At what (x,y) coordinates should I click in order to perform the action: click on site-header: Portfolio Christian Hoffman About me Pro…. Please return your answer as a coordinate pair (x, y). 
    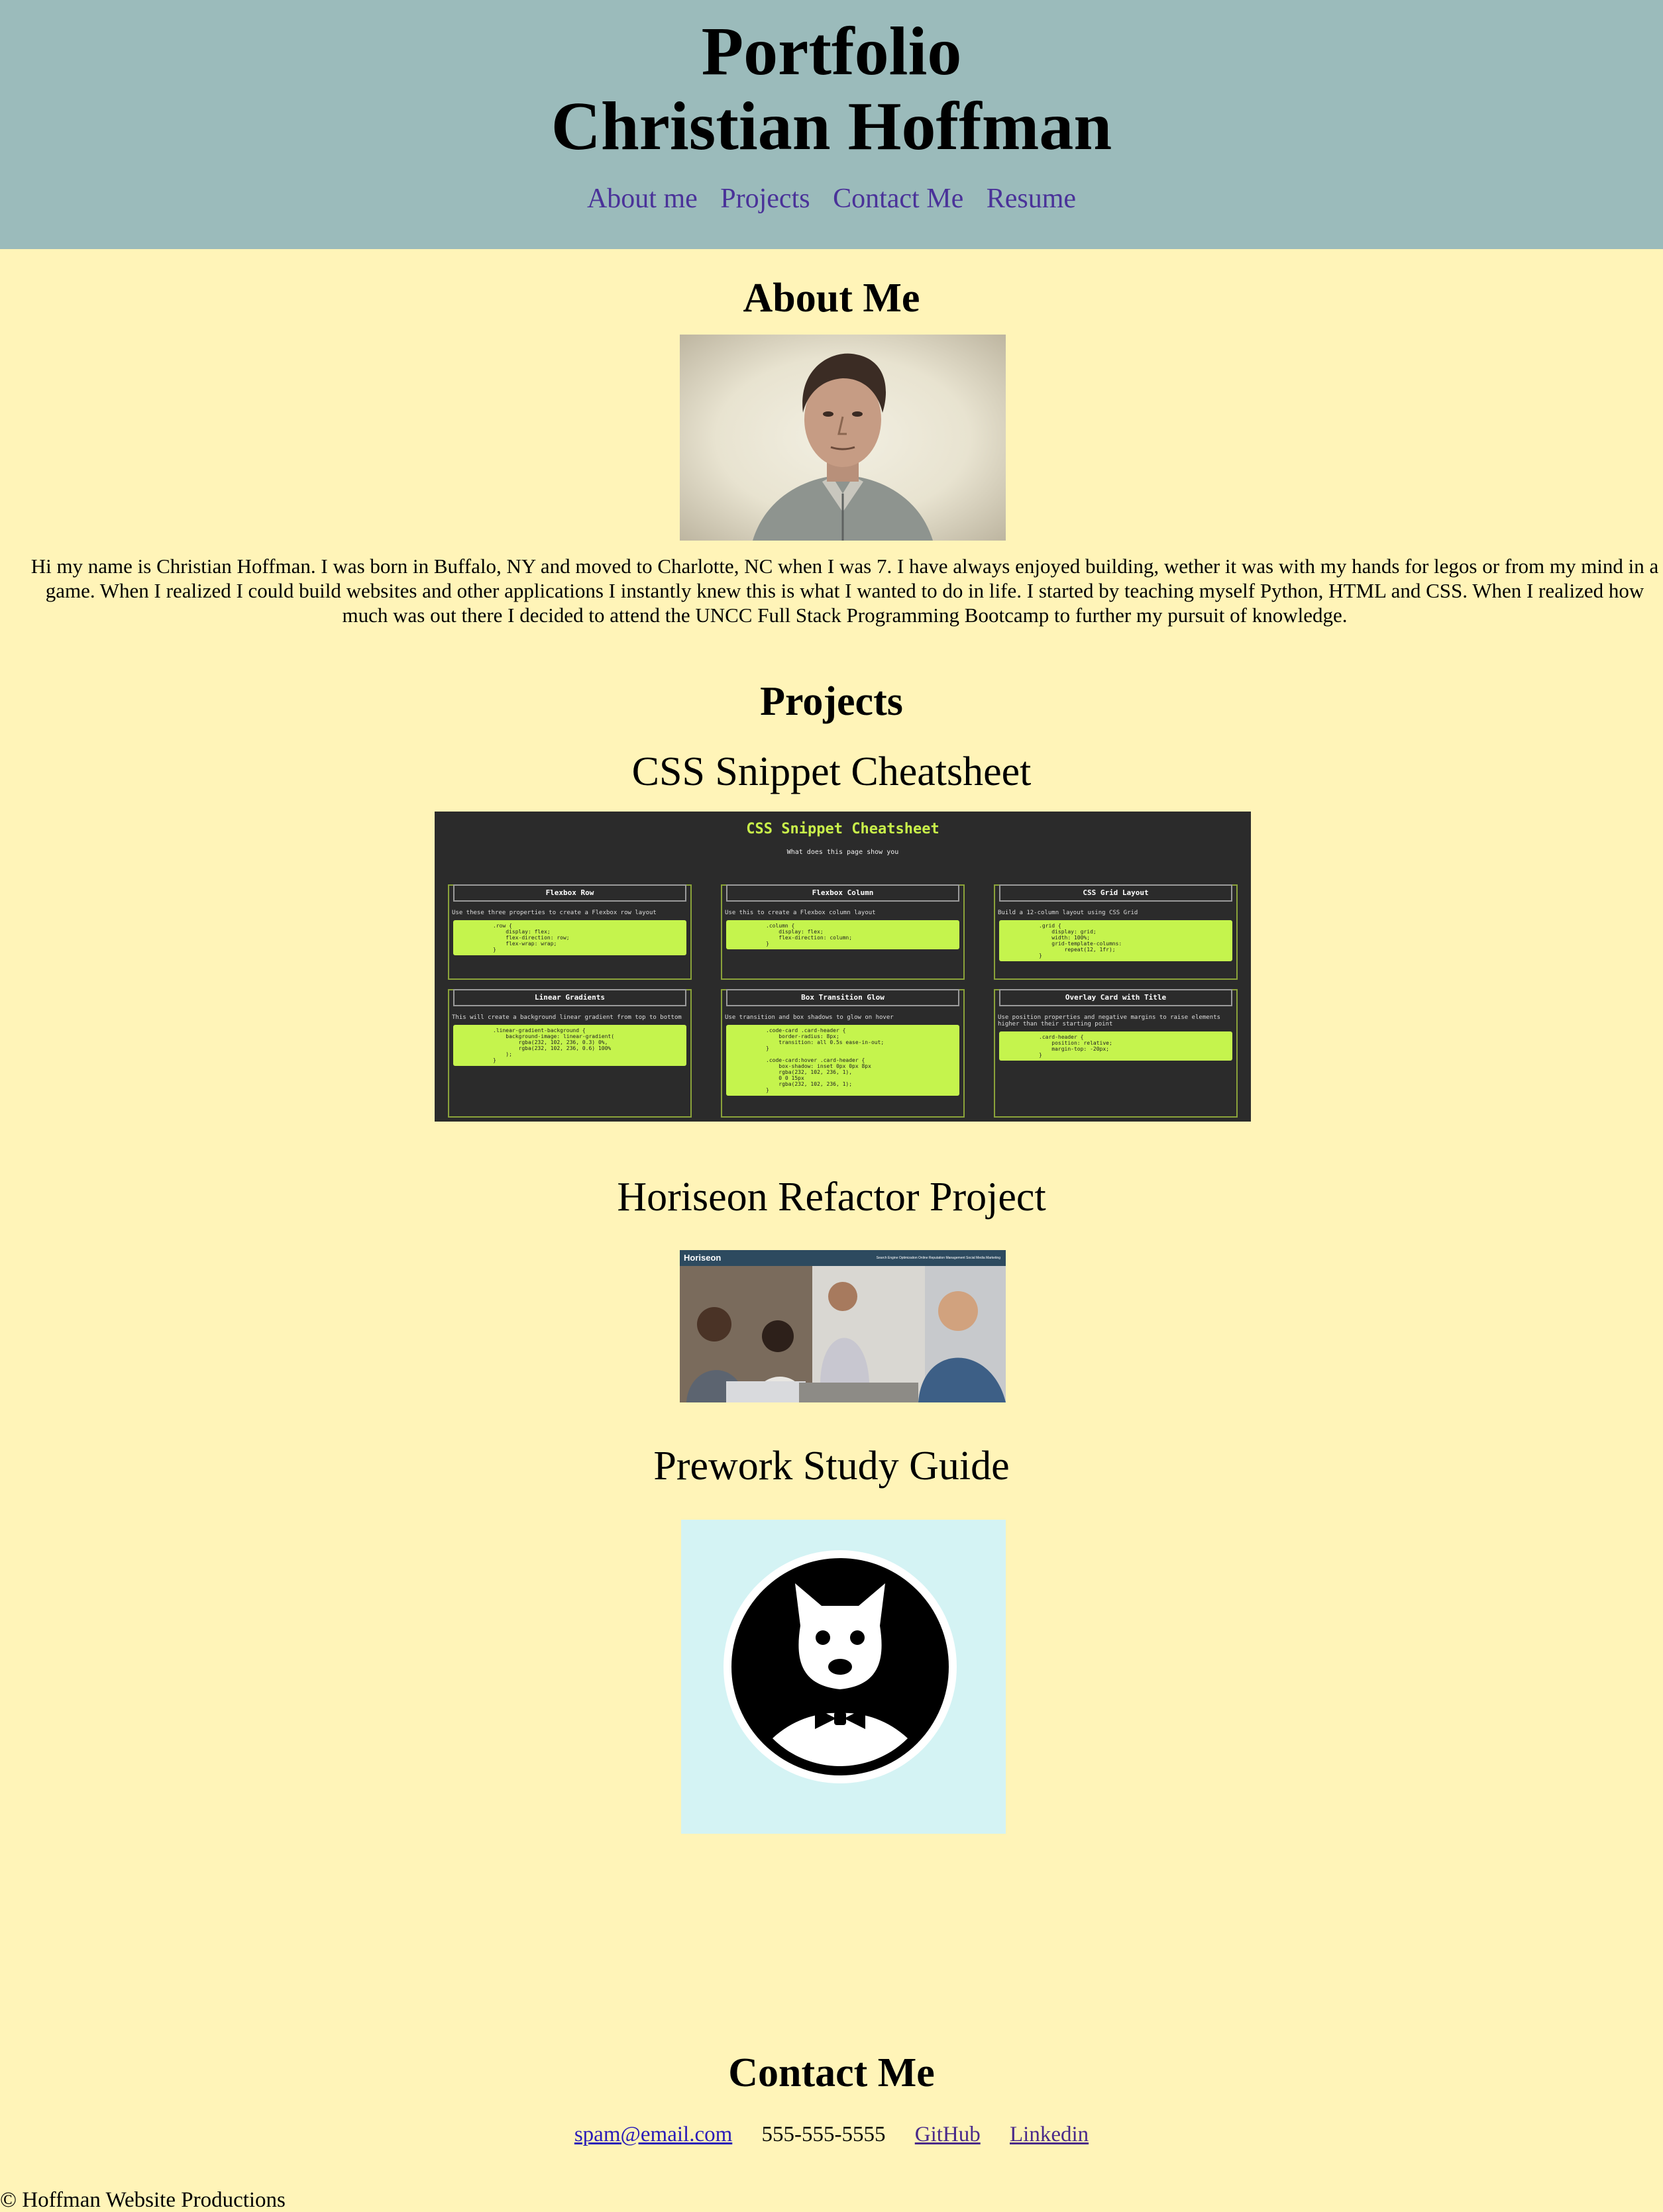
    Looking at the image, I should click on (832, 124).